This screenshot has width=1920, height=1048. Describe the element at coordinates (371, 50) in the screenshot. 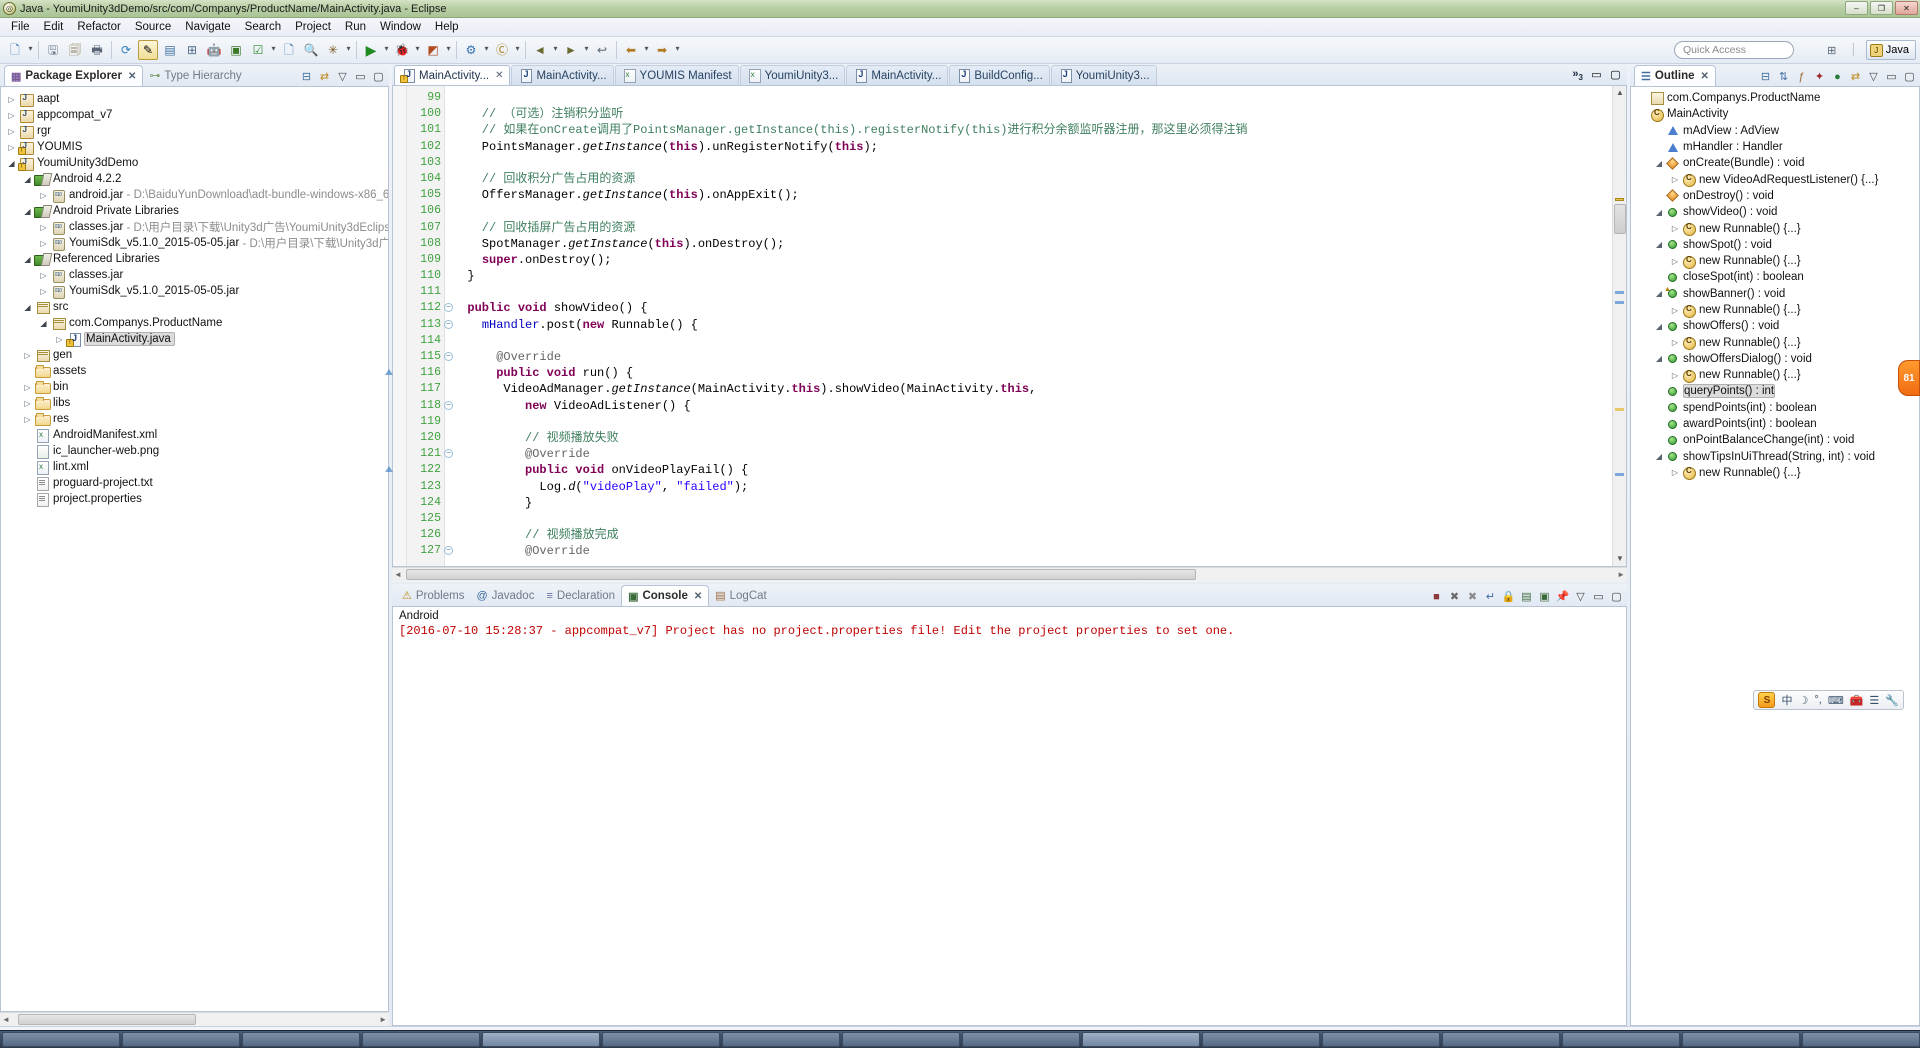

I see `run-icon: ▶` at that location.